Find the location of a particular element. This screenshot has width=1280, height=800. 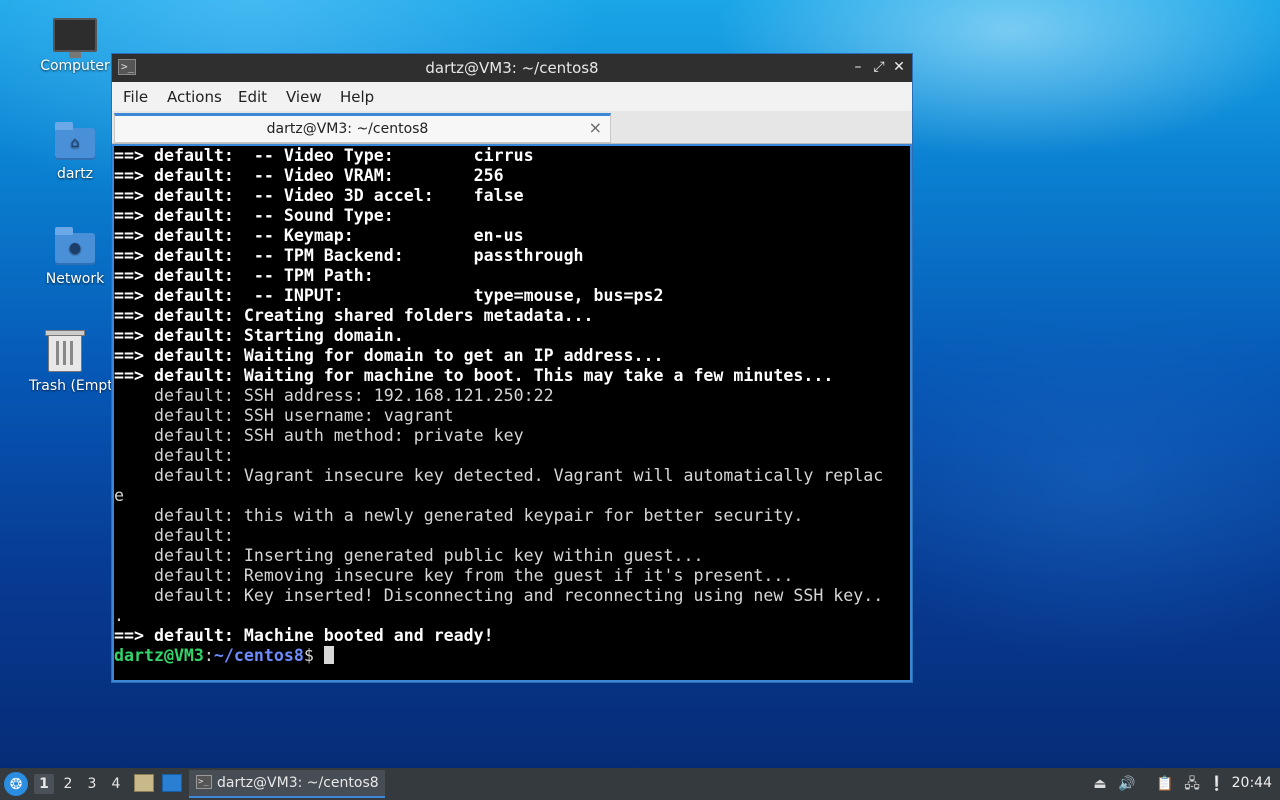

network-status-icon: 🖧 is located at coordinates (1192, 784).